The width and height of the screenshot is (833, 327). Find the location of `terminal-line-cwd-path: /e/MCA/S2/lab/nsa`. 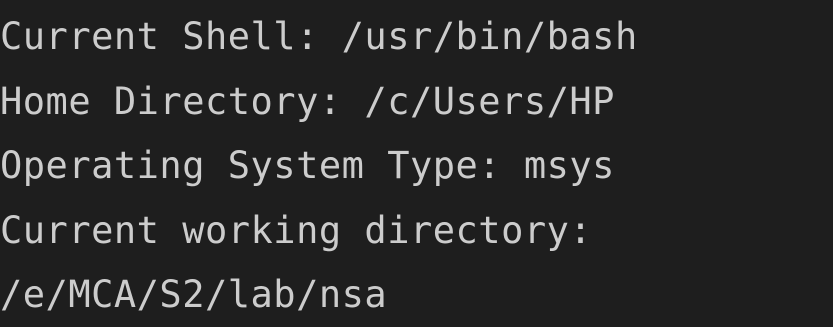

terminal-line-cwd-path: /e/MCA/S2/lab/nsa is located at coordinates (194, 294).